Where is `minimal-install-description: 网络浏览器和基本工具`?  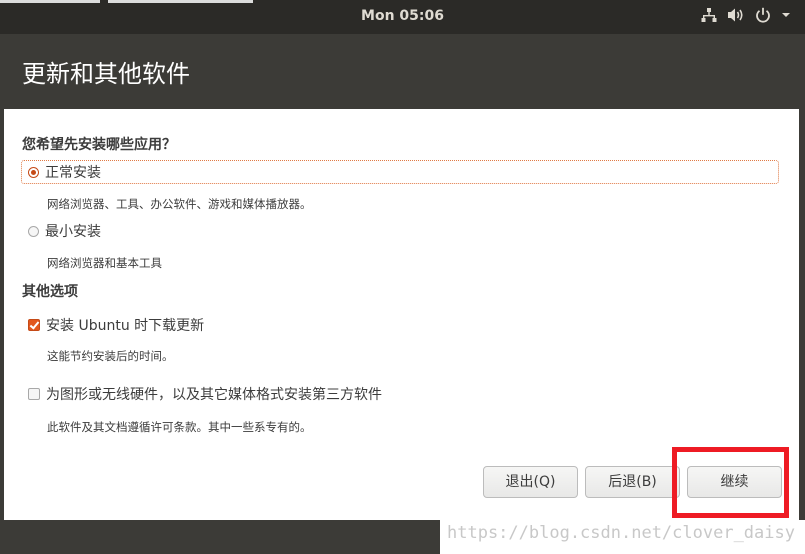
minimal-install-description: 网络浏览器和基本工具 is located at coordinates (104, 263).